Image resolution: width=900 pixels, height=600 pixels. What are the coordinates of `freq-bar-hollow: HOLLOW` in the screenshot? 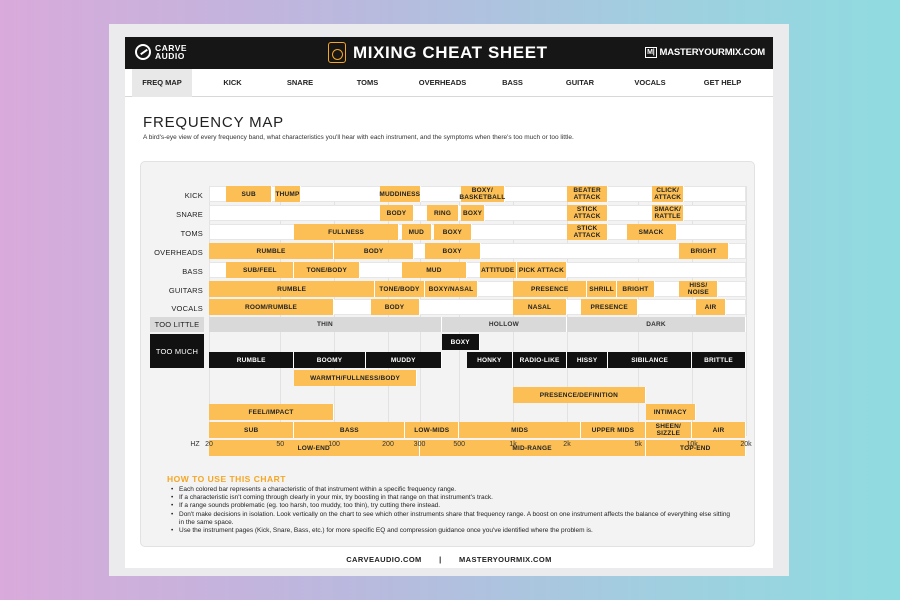 It's located at (504, 324).